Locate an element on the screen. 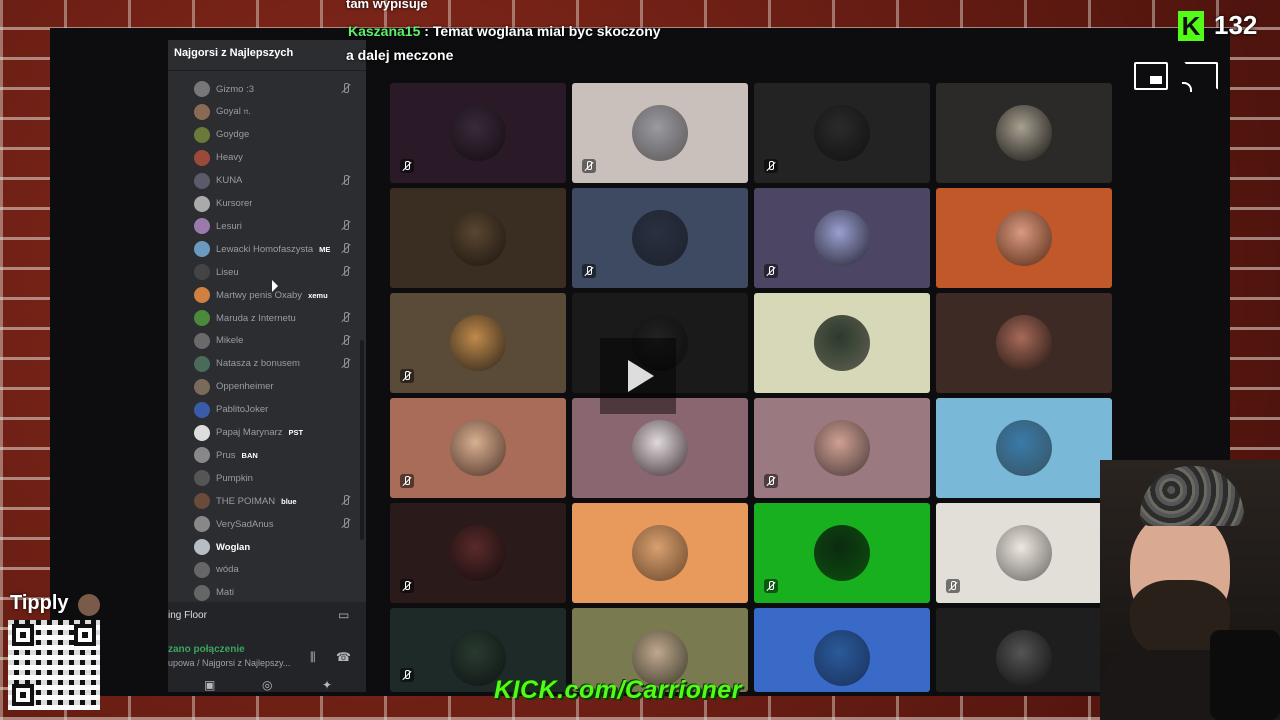 The image size is (1280, 720). mouse-cursor-icon is located at coordinates (275, 286).